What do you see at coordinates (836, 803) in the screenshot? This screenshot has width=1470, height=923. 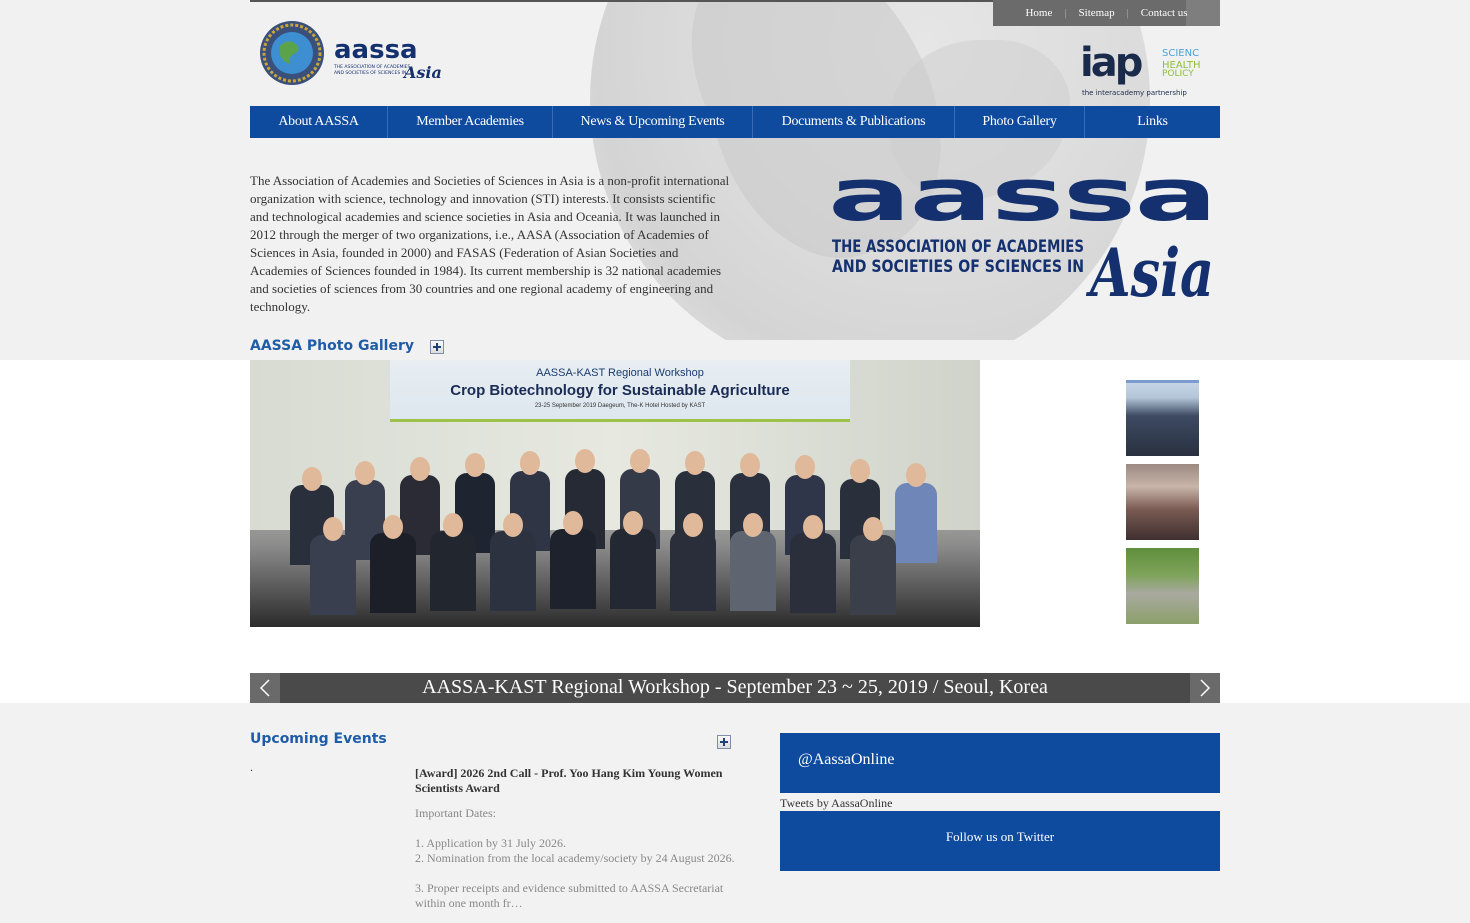 I see `tweets-by-link: Tweets by AassaOnline` at bounding box center [836, 803].